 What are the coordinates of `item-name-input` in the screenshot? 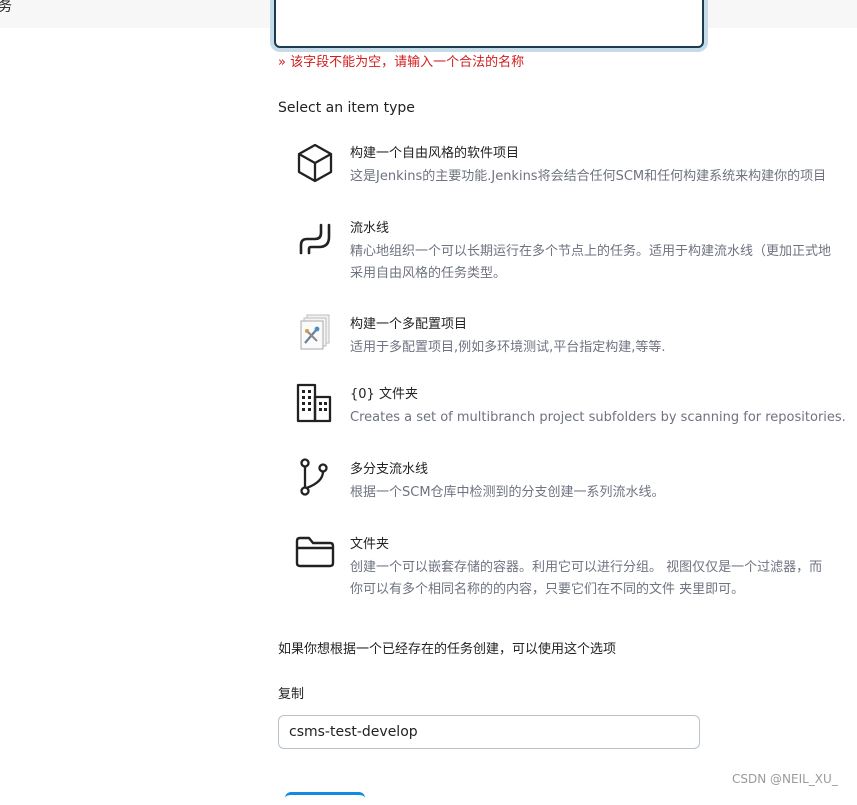 It's located at (489, 24).